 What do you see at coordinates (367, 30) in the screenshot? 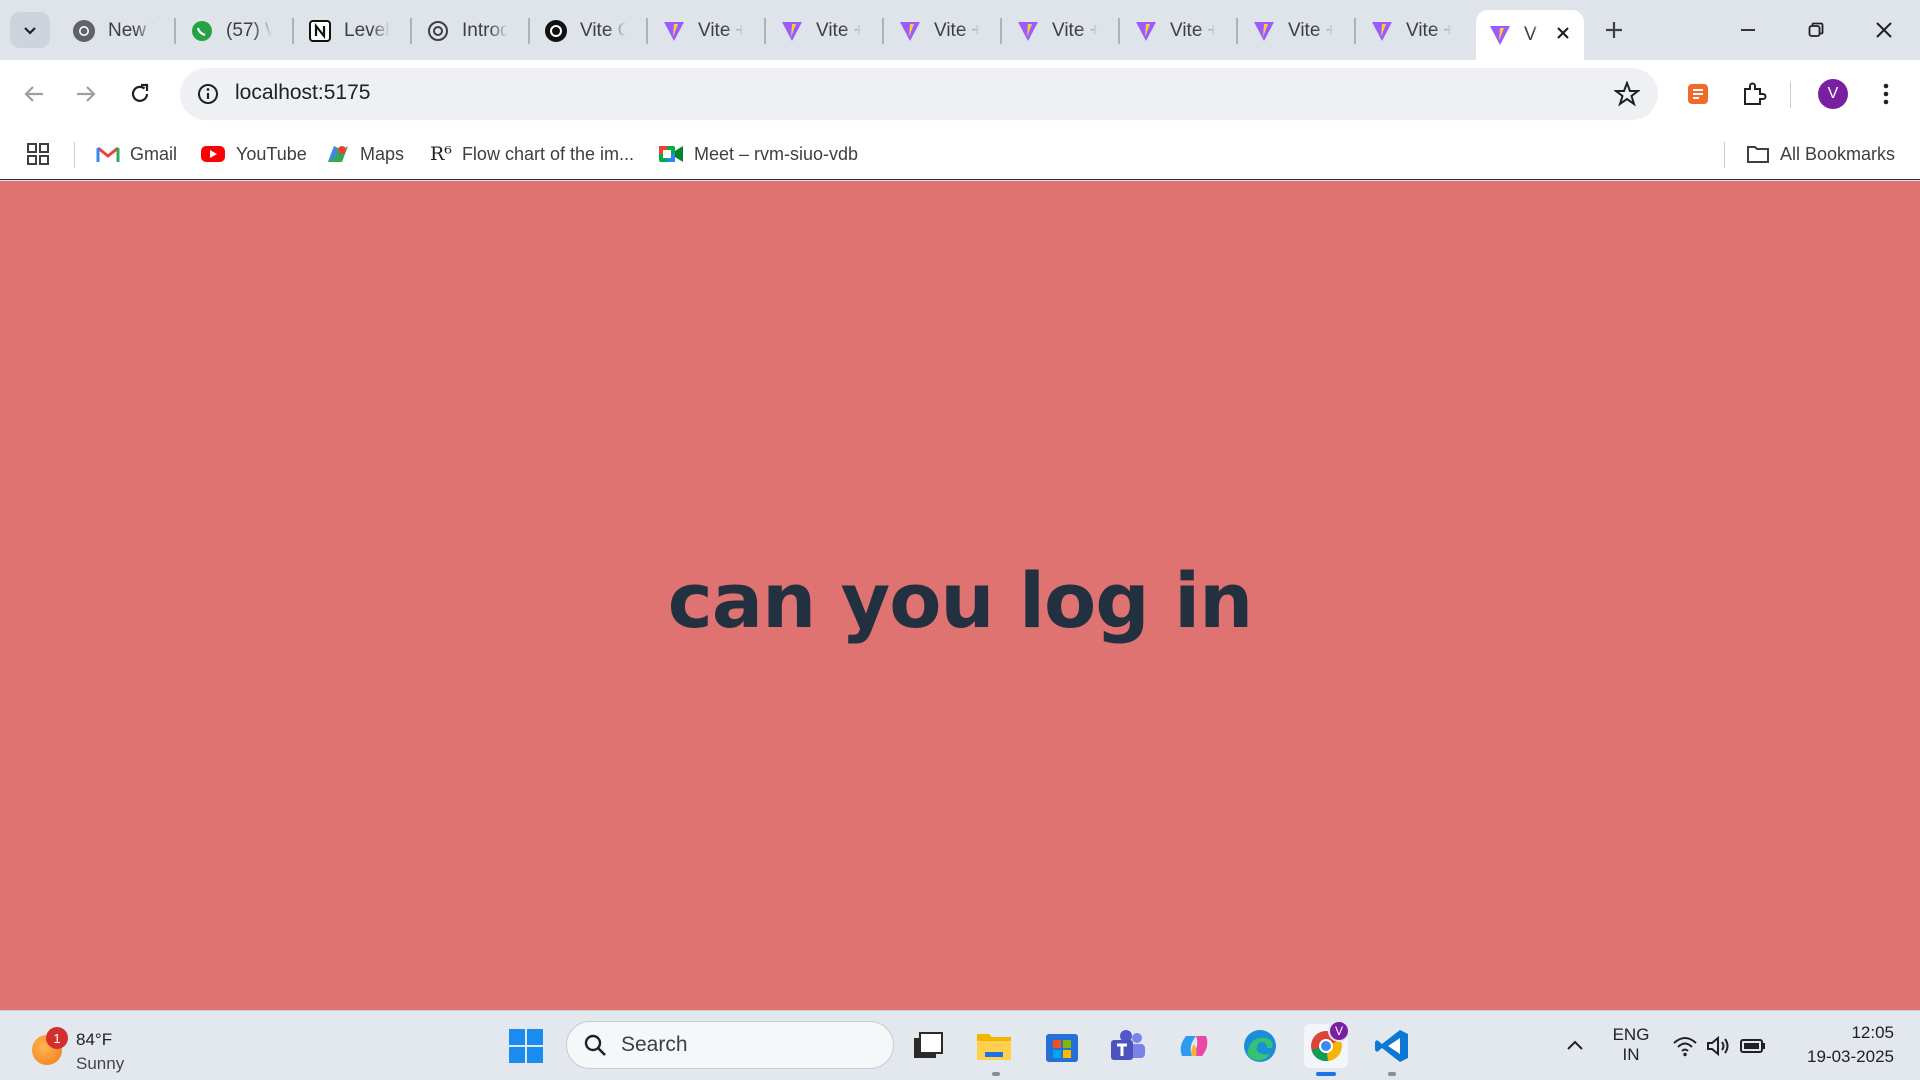
I see `tab-title: Level` at bounding box center [367, 30].